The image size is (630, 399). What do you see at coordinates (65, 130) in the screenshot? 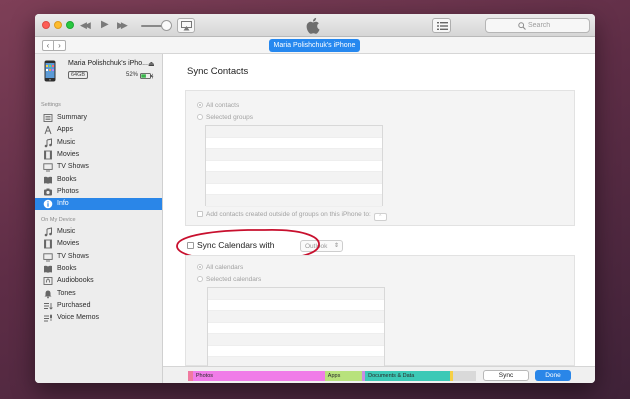
I see `sidebar-item-label: Apps` at bounding box center [65, 130].